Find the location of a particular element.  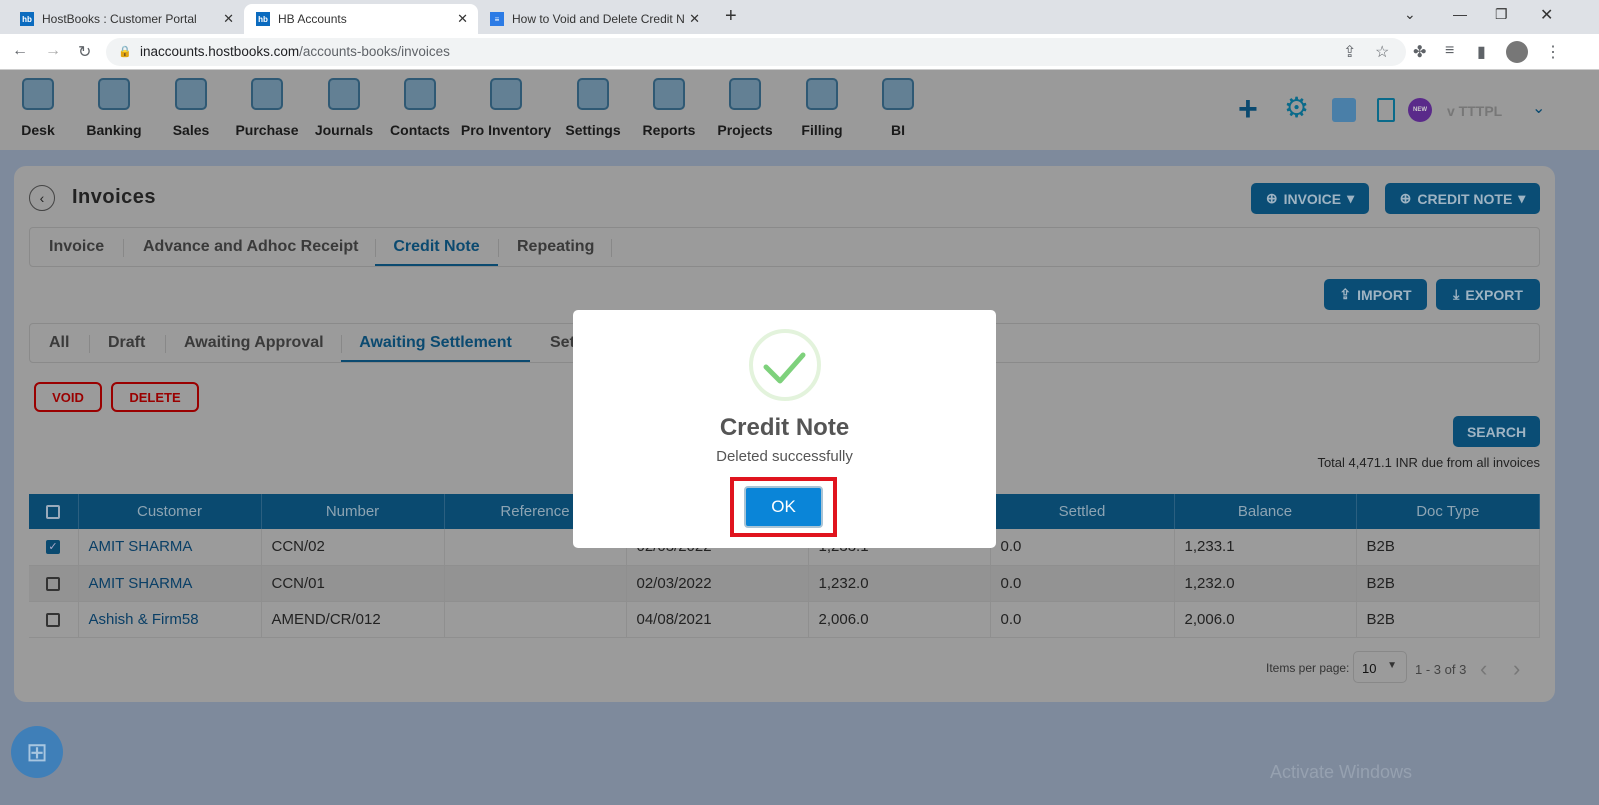

delete-button: DELETE is located at coordinates (155, 397).